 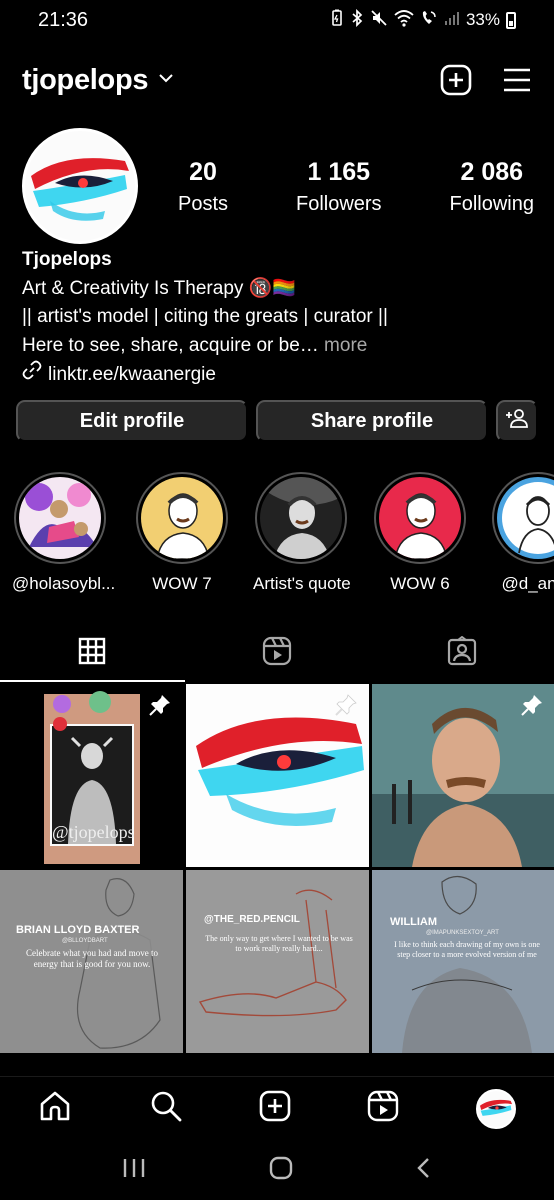 I want to click on new-post-icon, so click(x=275, y=1108).